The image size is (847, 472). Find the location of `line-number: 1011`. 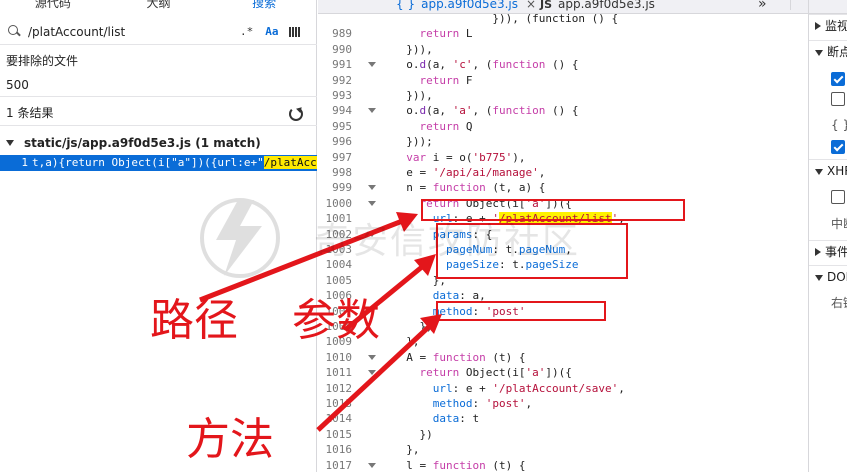

line-number: 1011 is located at coordinates (335, 372).